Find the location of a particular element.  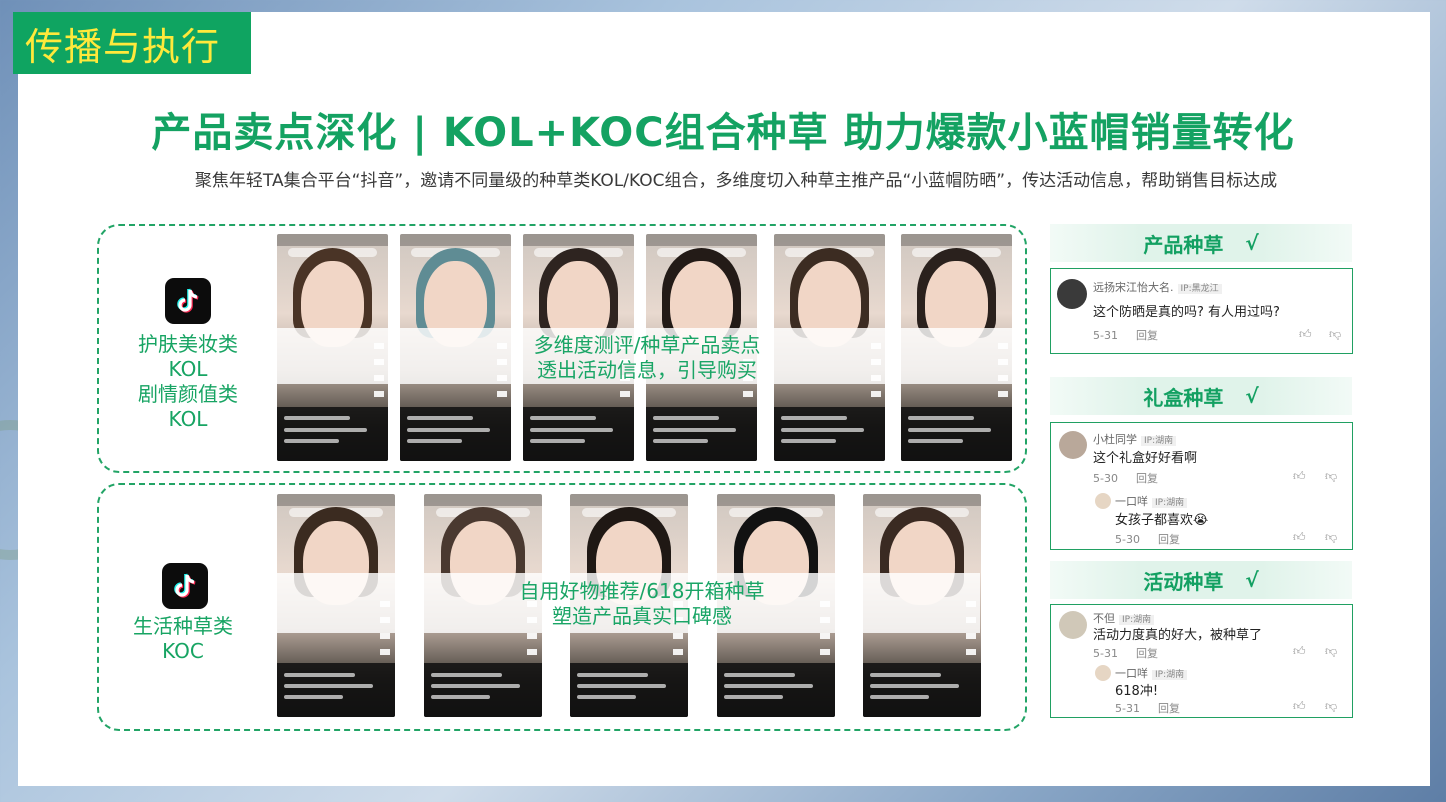

comment-text: 618冲! is located at coordinates (1137, 691).